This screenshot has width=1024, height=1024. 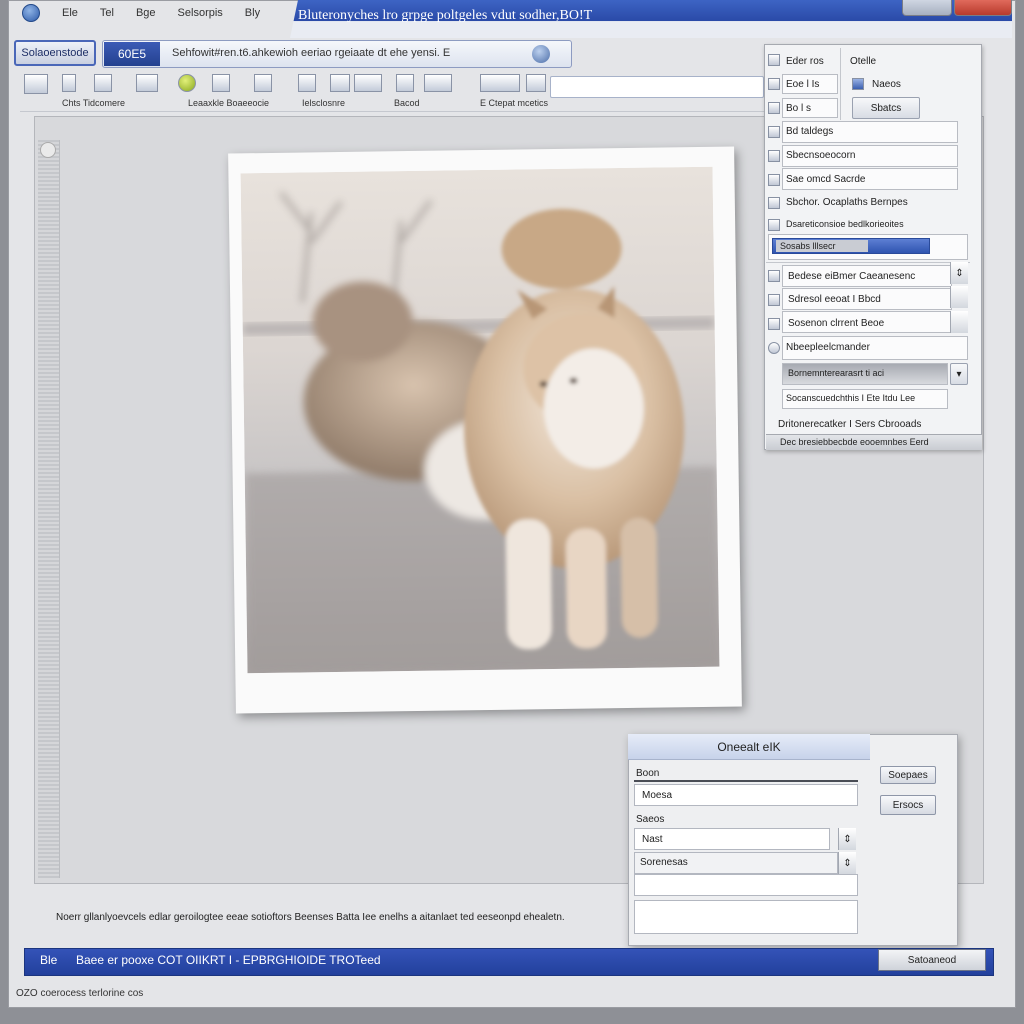 What do you see at coordinates (847, 839) in the screenshot?
I see `dialog-spin-1: ⇕` at bounding box center [847, 839].